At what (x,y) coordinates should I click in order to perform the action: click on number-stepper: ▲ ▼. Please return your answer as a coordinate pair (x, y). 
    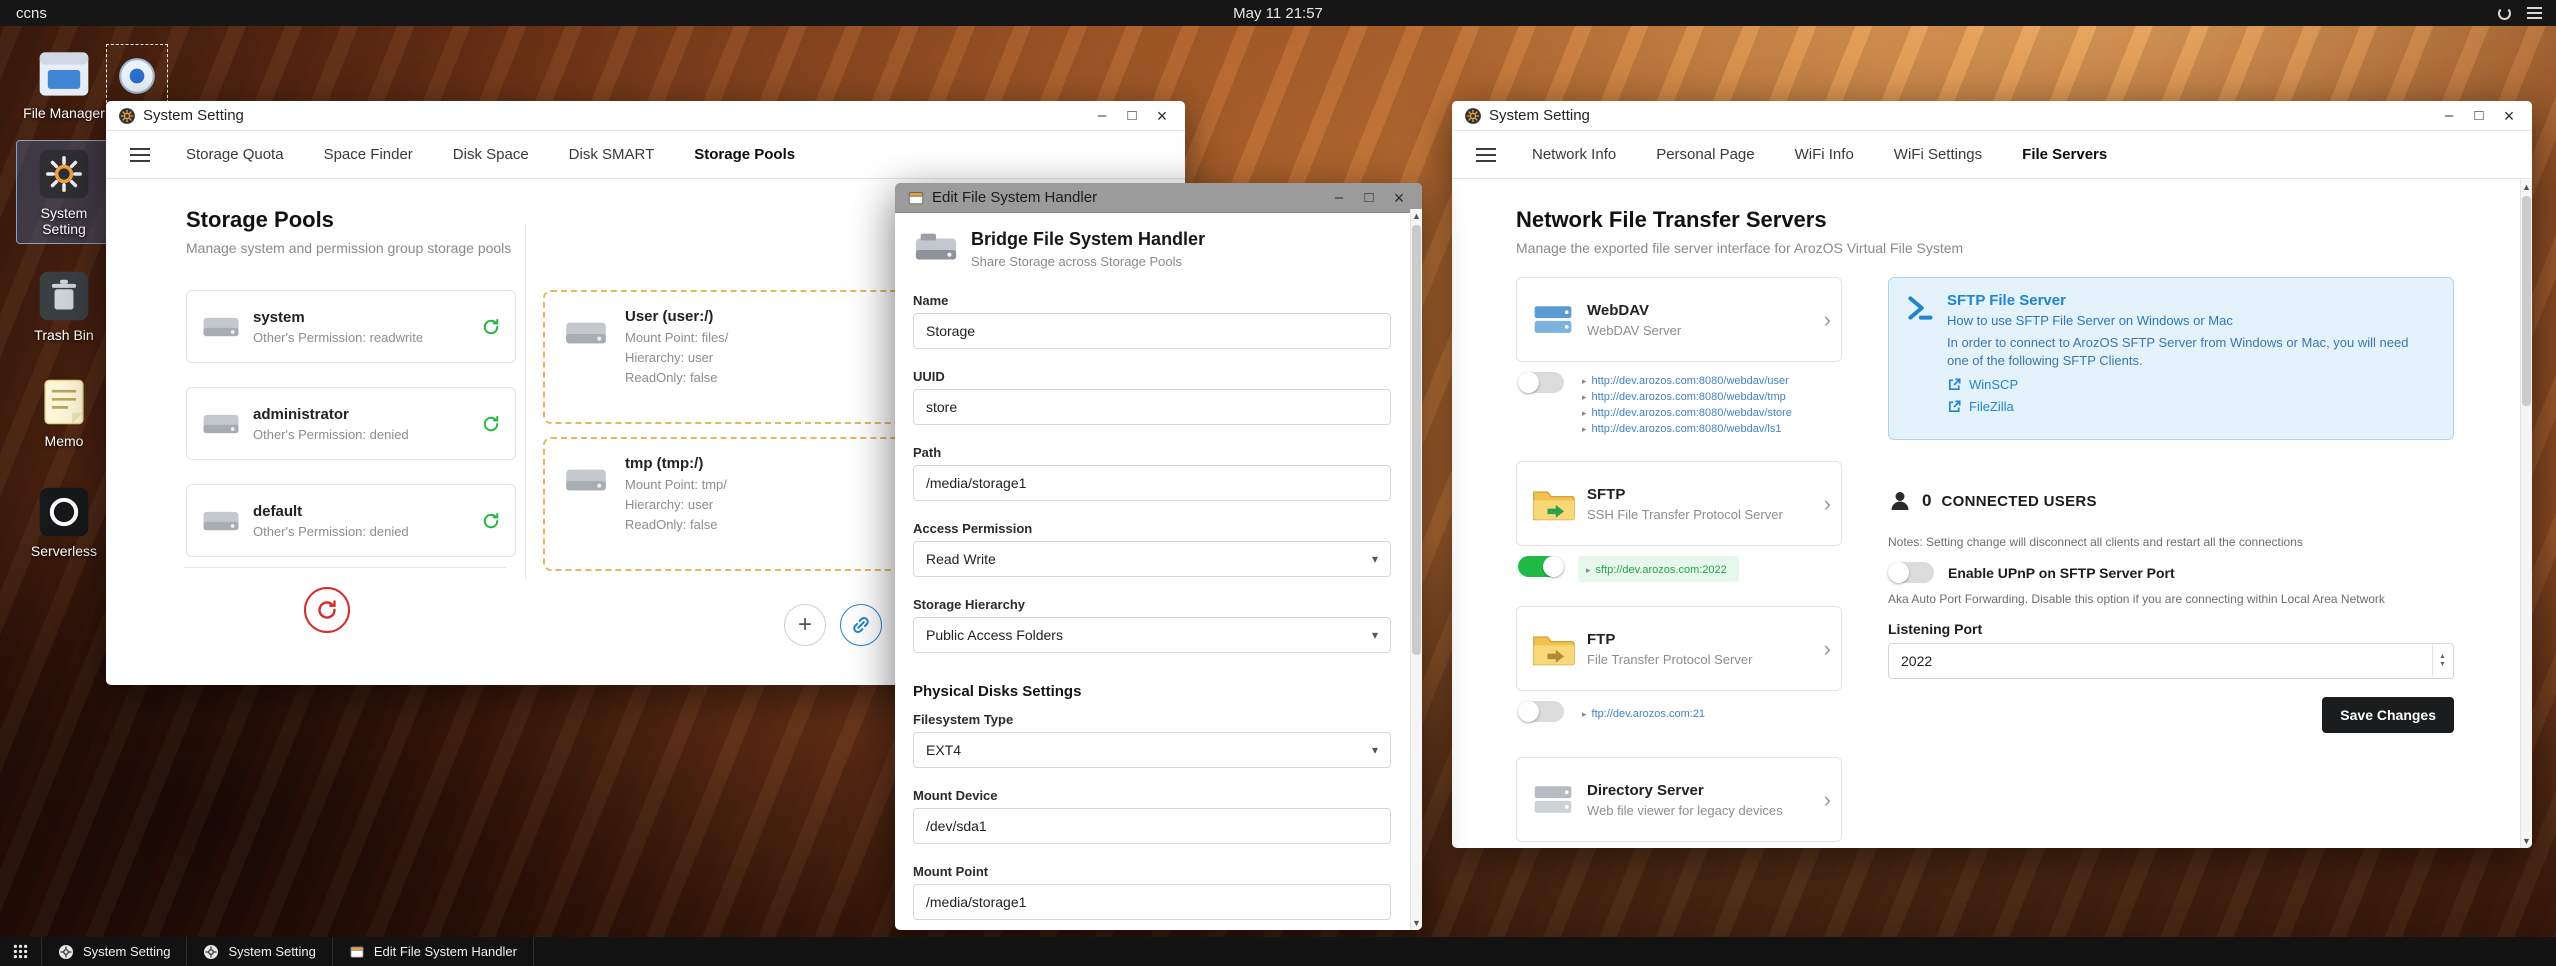
    Looking at the image, I should click on (2442, 661).